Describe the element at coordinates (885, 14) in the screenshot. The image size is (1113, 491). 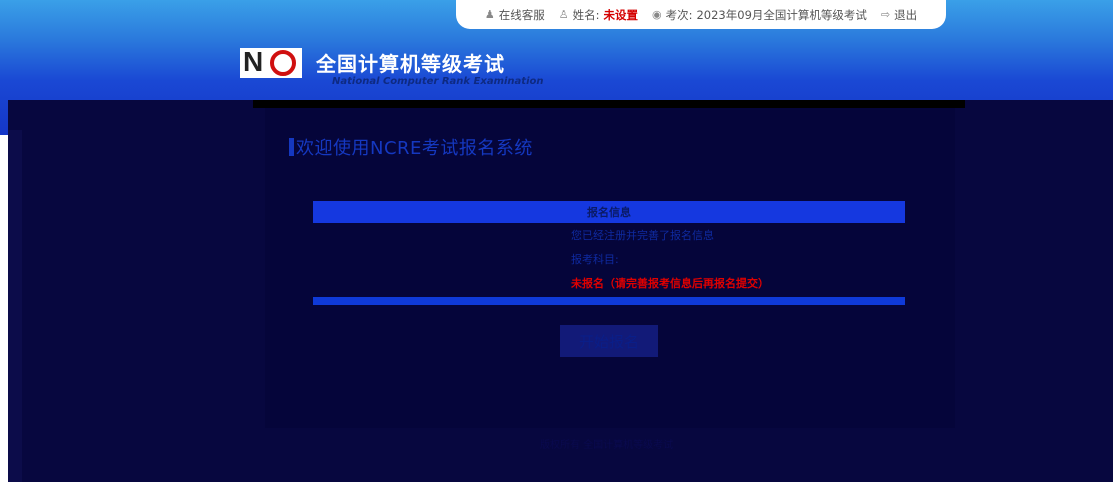
I see `logout-icon: ⇨` at that location.